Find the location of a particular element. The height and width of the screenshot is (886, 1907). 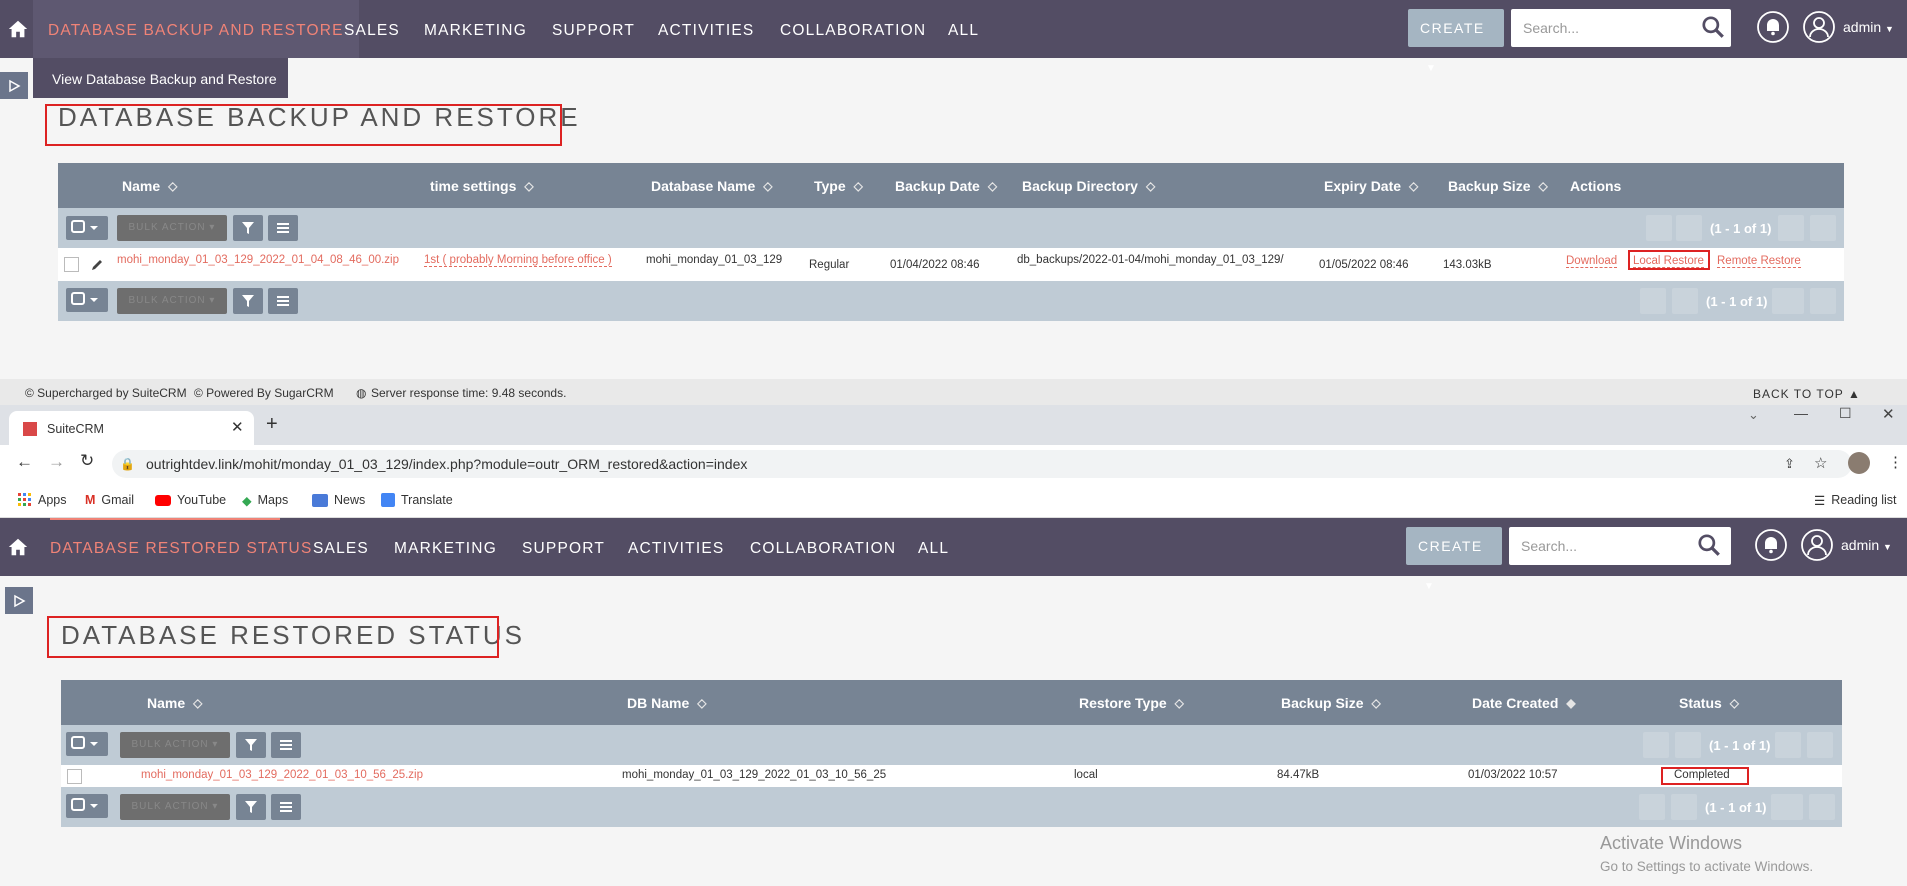

profile-avatar is located at coordinates (1859, 463).